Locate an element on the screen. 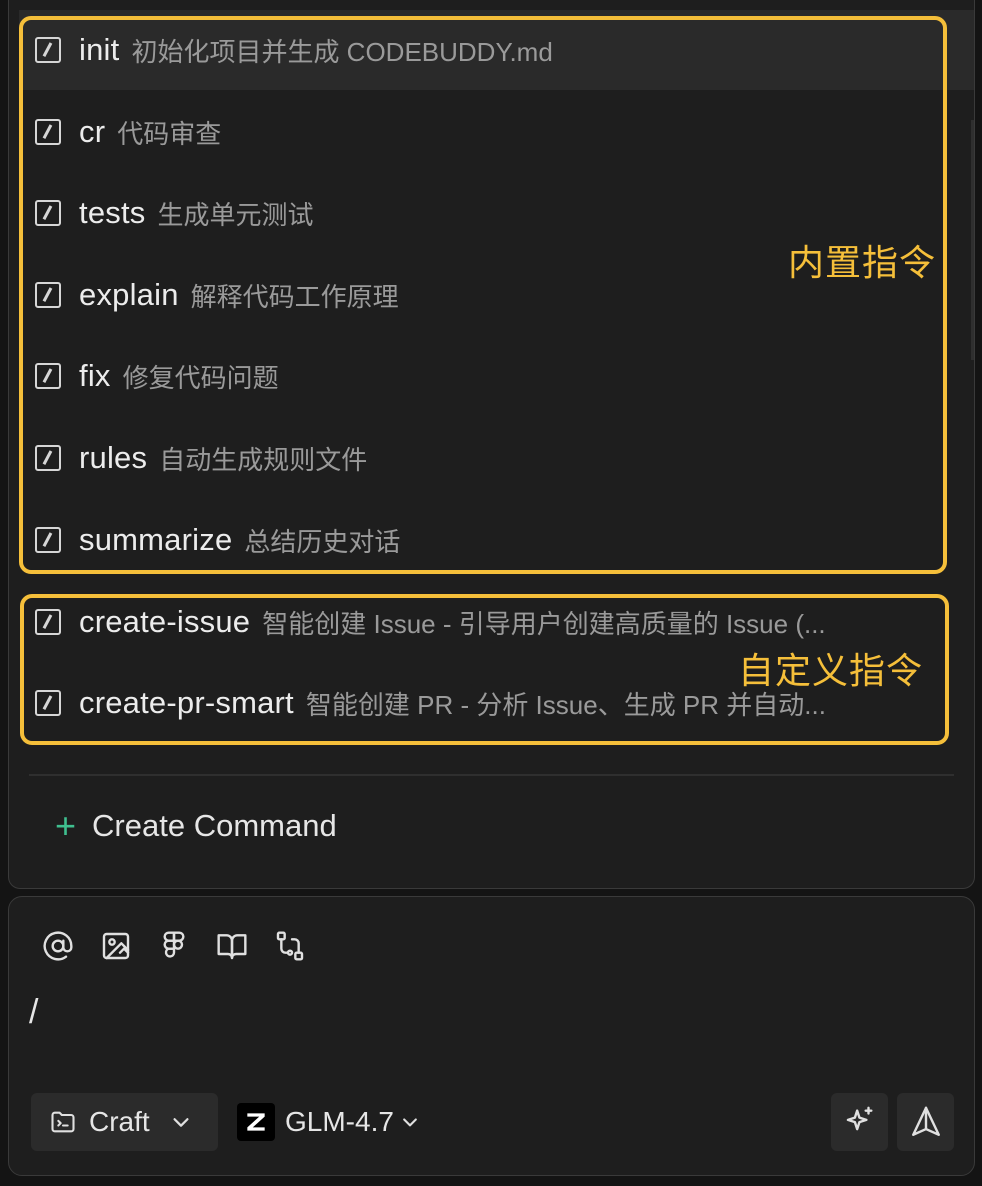  command-name: fix is located at coordinates (95, 375).